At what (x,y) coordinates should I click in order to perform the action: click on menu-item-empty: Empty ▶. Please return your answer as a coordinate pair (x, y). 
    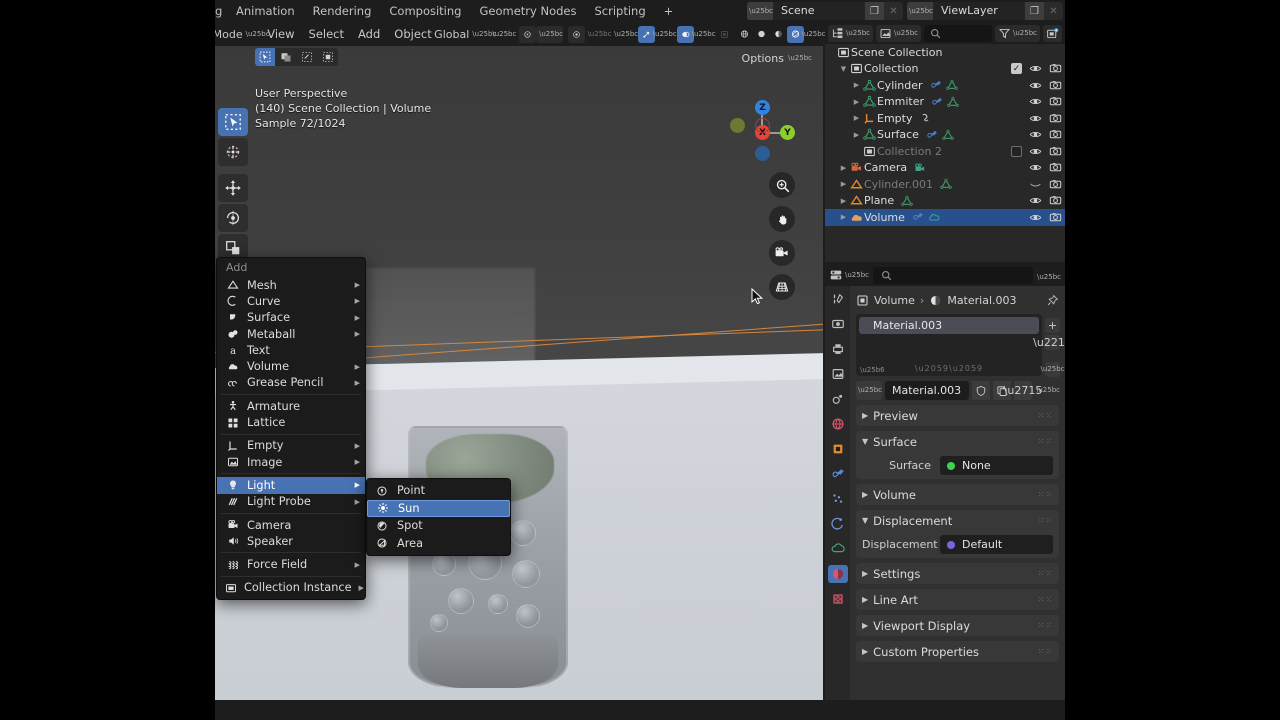
    Looking at the image, I should click on (291, 446).